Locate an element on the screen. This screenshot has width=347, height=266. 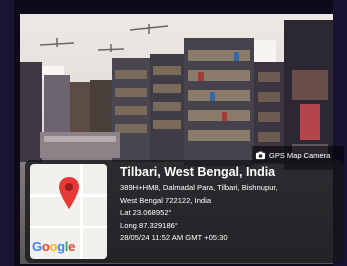
address-line-2: West Bengal 722122, India is located at coordinates (166, 200).